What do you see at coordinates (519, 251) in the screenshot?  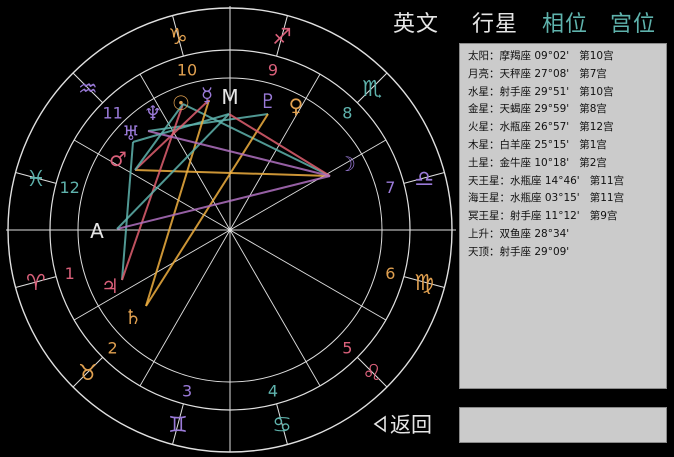 I see `planet-row-text: 天顶：射手座 29°09'` at bounding box center [519, 251].